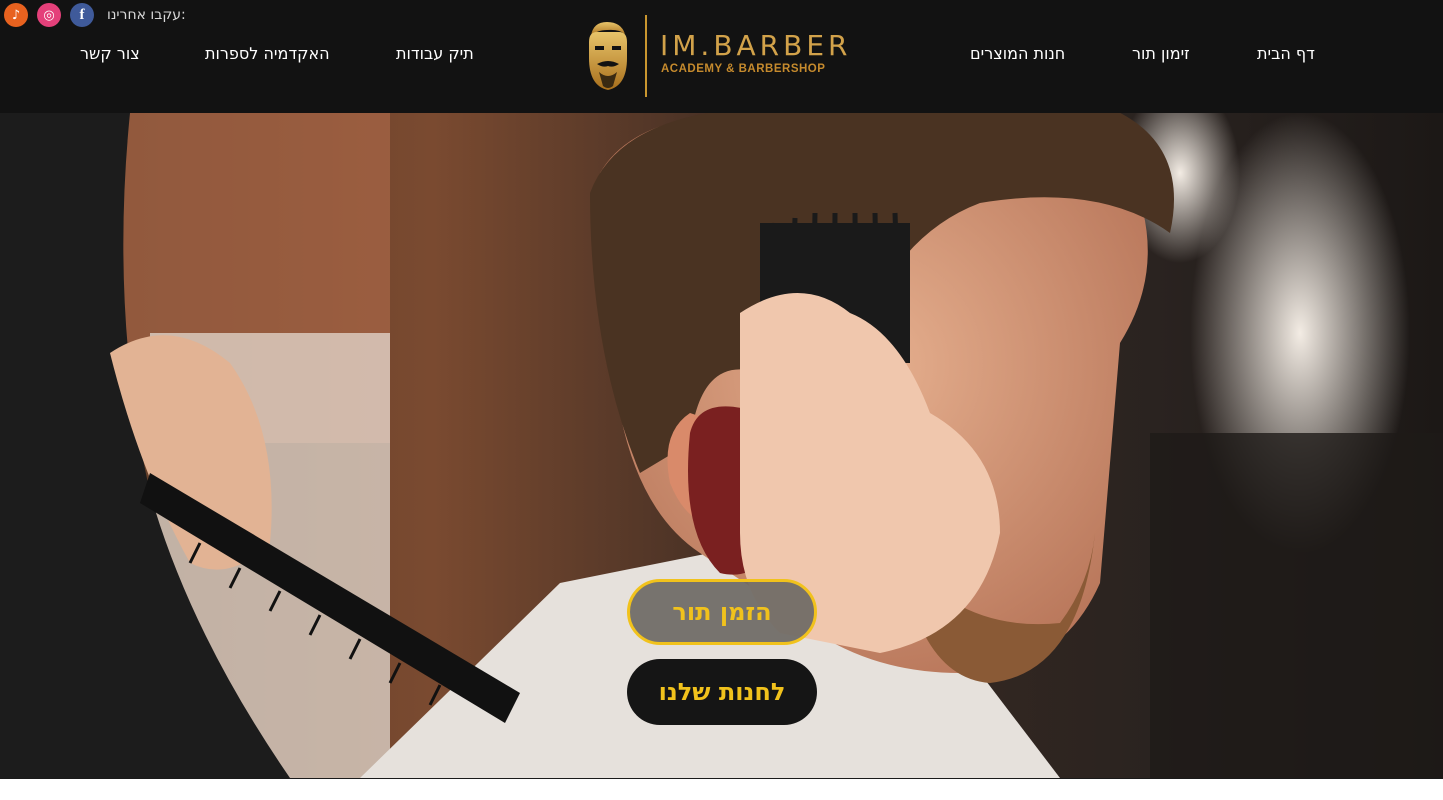 This screenshot has height=800, width=1443. I want to click on nav-contact: צור קשר, so click(110, 53).